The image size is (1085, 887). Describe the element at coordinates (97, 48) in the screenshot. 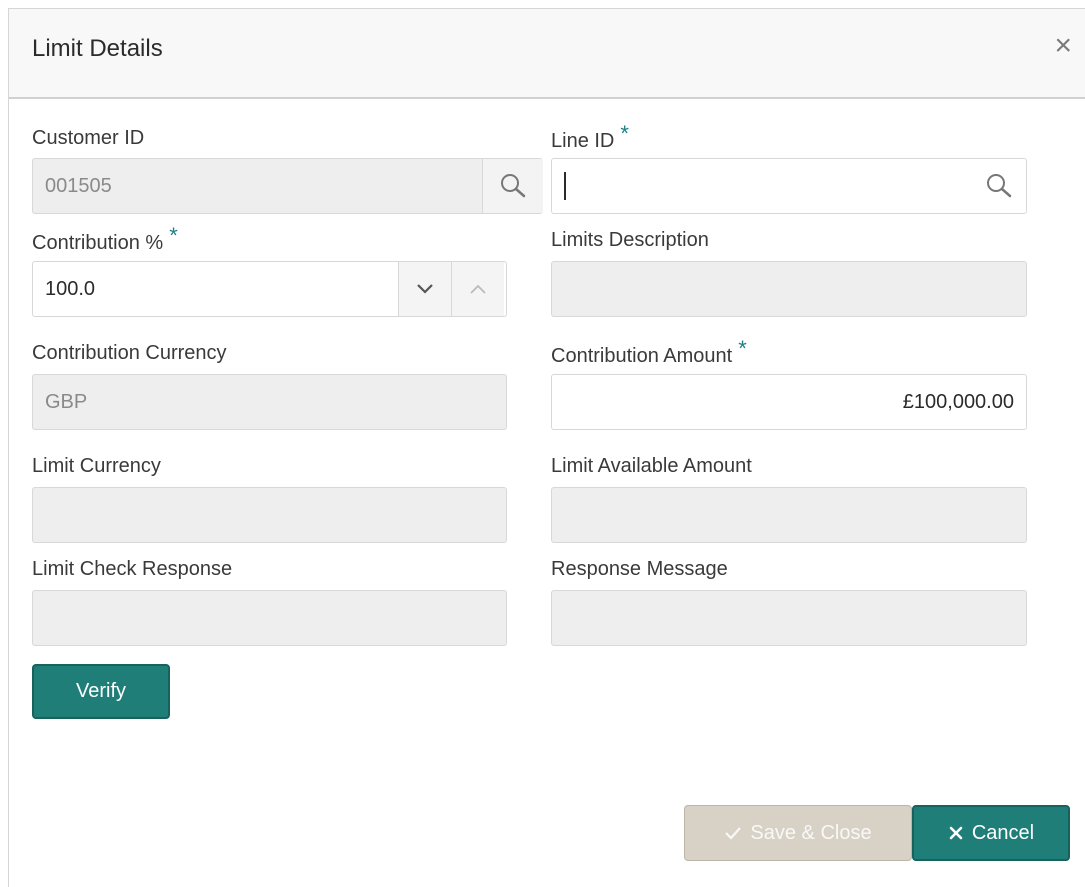

I see `dialog-title: Limit Details` at that location.